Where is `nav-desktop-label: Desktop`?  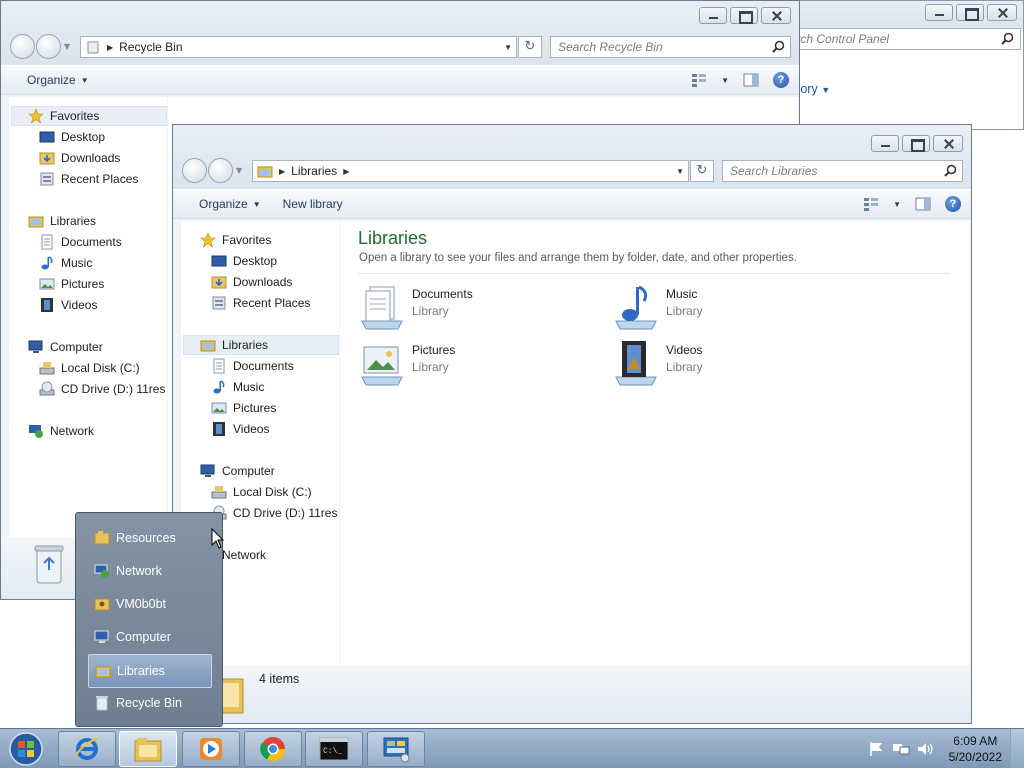 nav-desktop-label: Desktop is located at coordinates (83, 137).